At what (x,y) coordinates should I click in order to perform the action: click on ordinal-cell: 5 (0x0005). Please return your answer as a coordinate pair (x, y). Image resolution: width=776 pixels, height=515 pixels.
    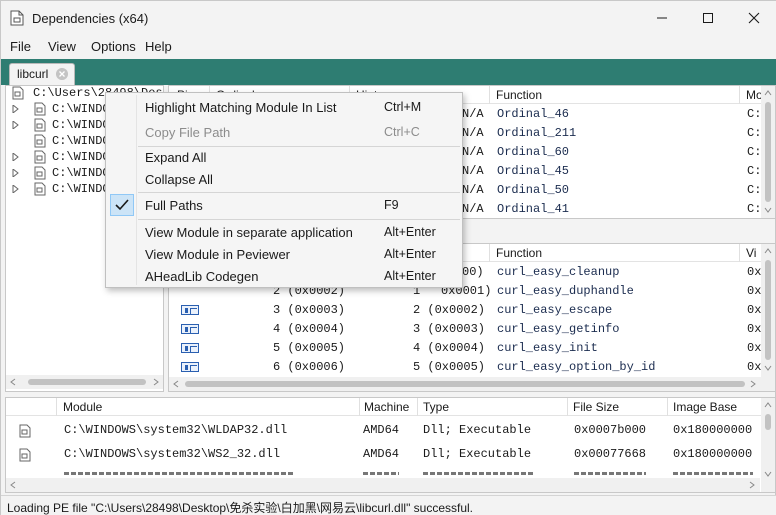
    Looking at the image, I should click on (309, 348).